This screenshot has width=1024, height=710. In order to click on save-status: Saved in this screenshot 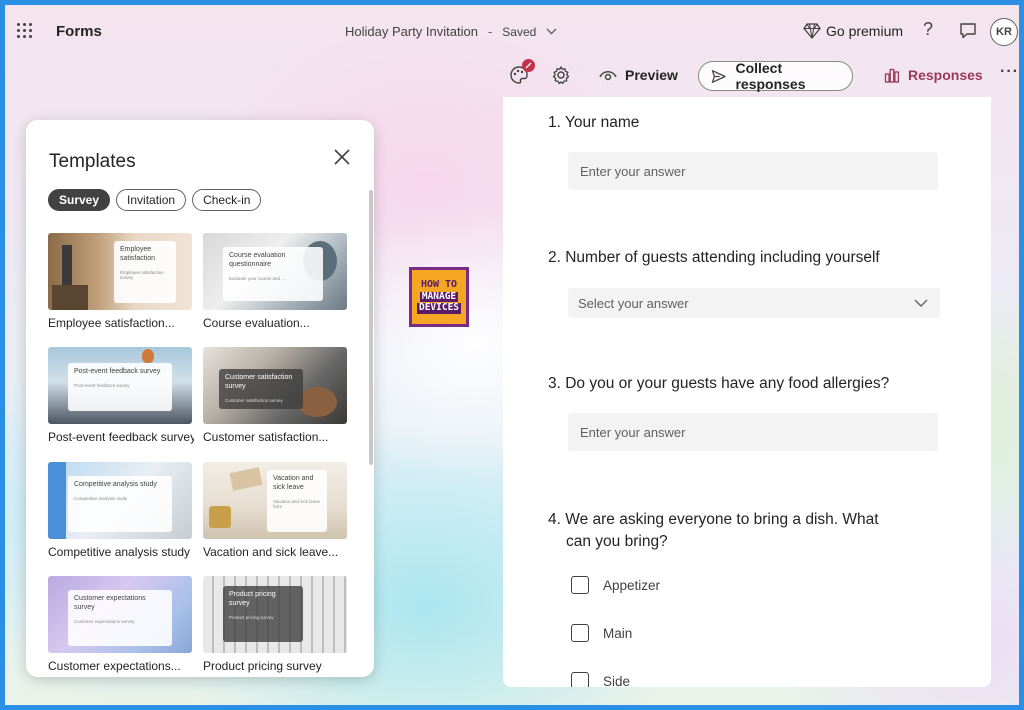, I will do `click(519, 31)`.